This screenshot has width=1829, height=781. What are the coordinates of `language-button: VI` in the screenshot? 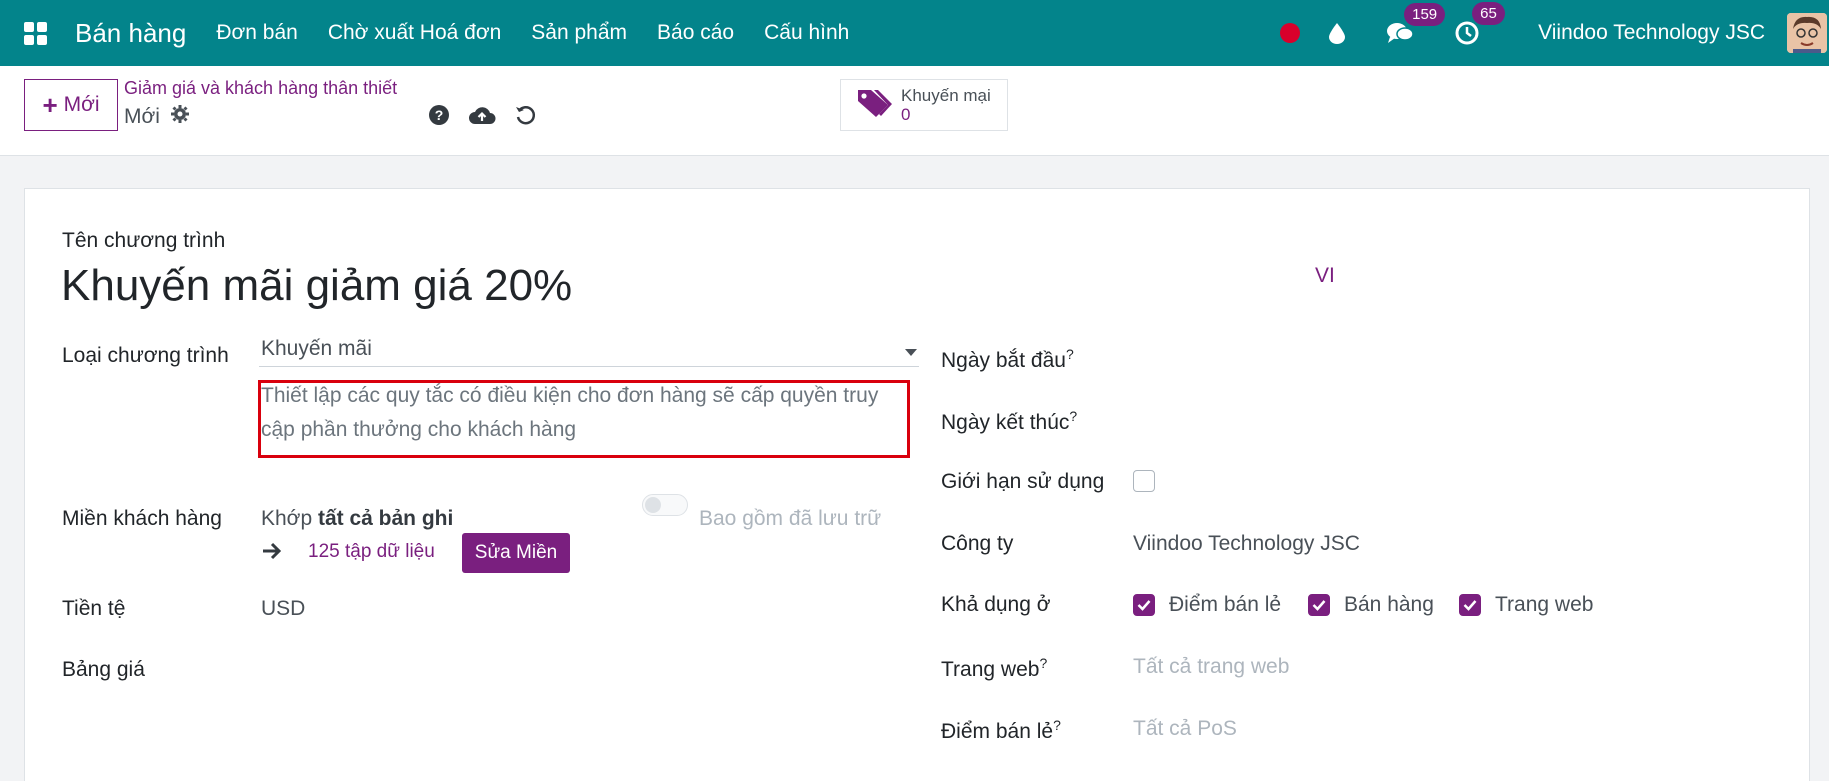 It's located at (1325, 276).